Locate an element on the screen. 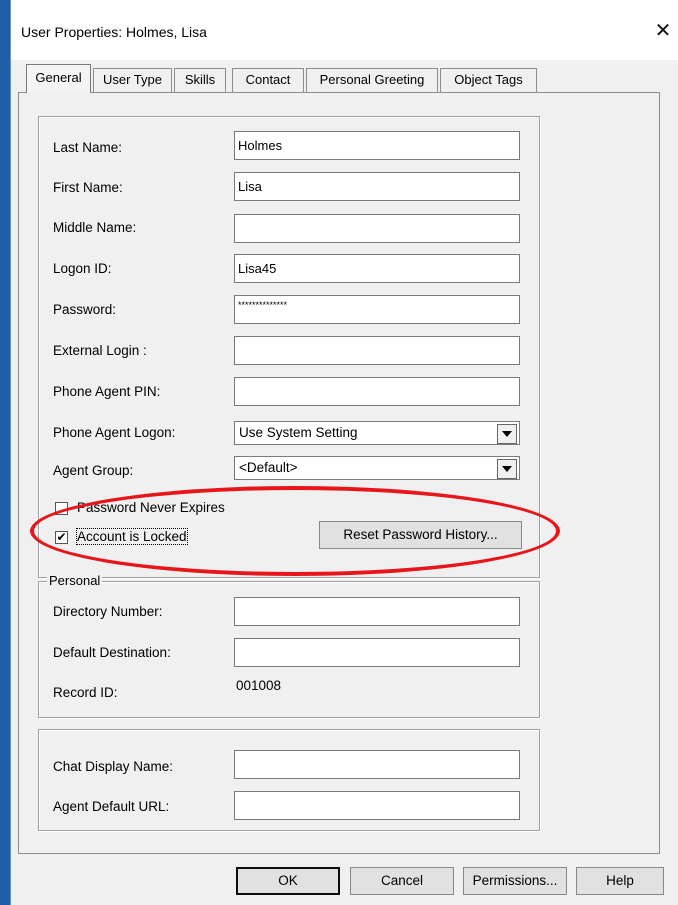 The width and height of the screenshot is (678, 905). account-is-locked-label: Account is Locked is located at coordinates (132, 536).